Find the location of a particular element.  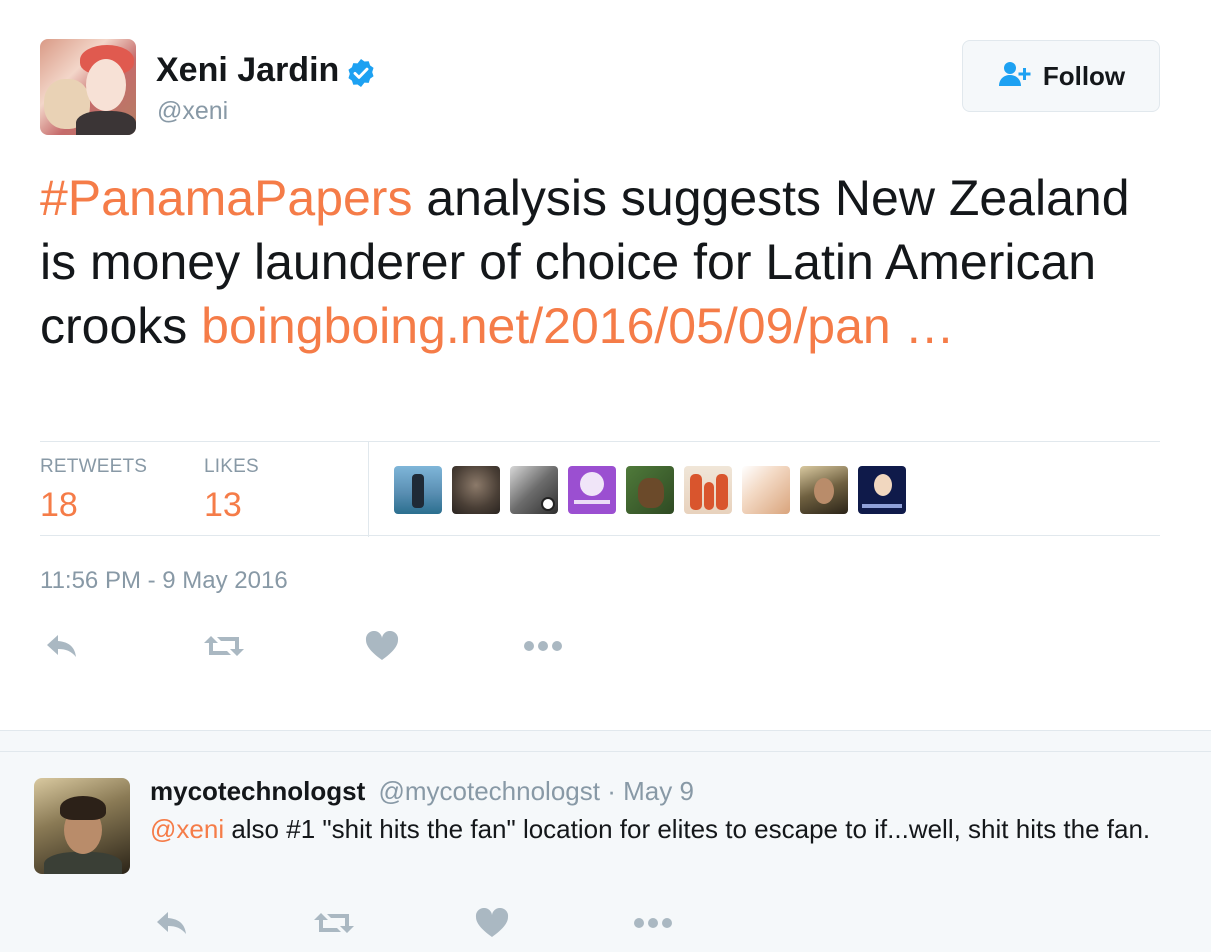

hashtag-link: #PanamaPapers is located at coordinates (226, 198).